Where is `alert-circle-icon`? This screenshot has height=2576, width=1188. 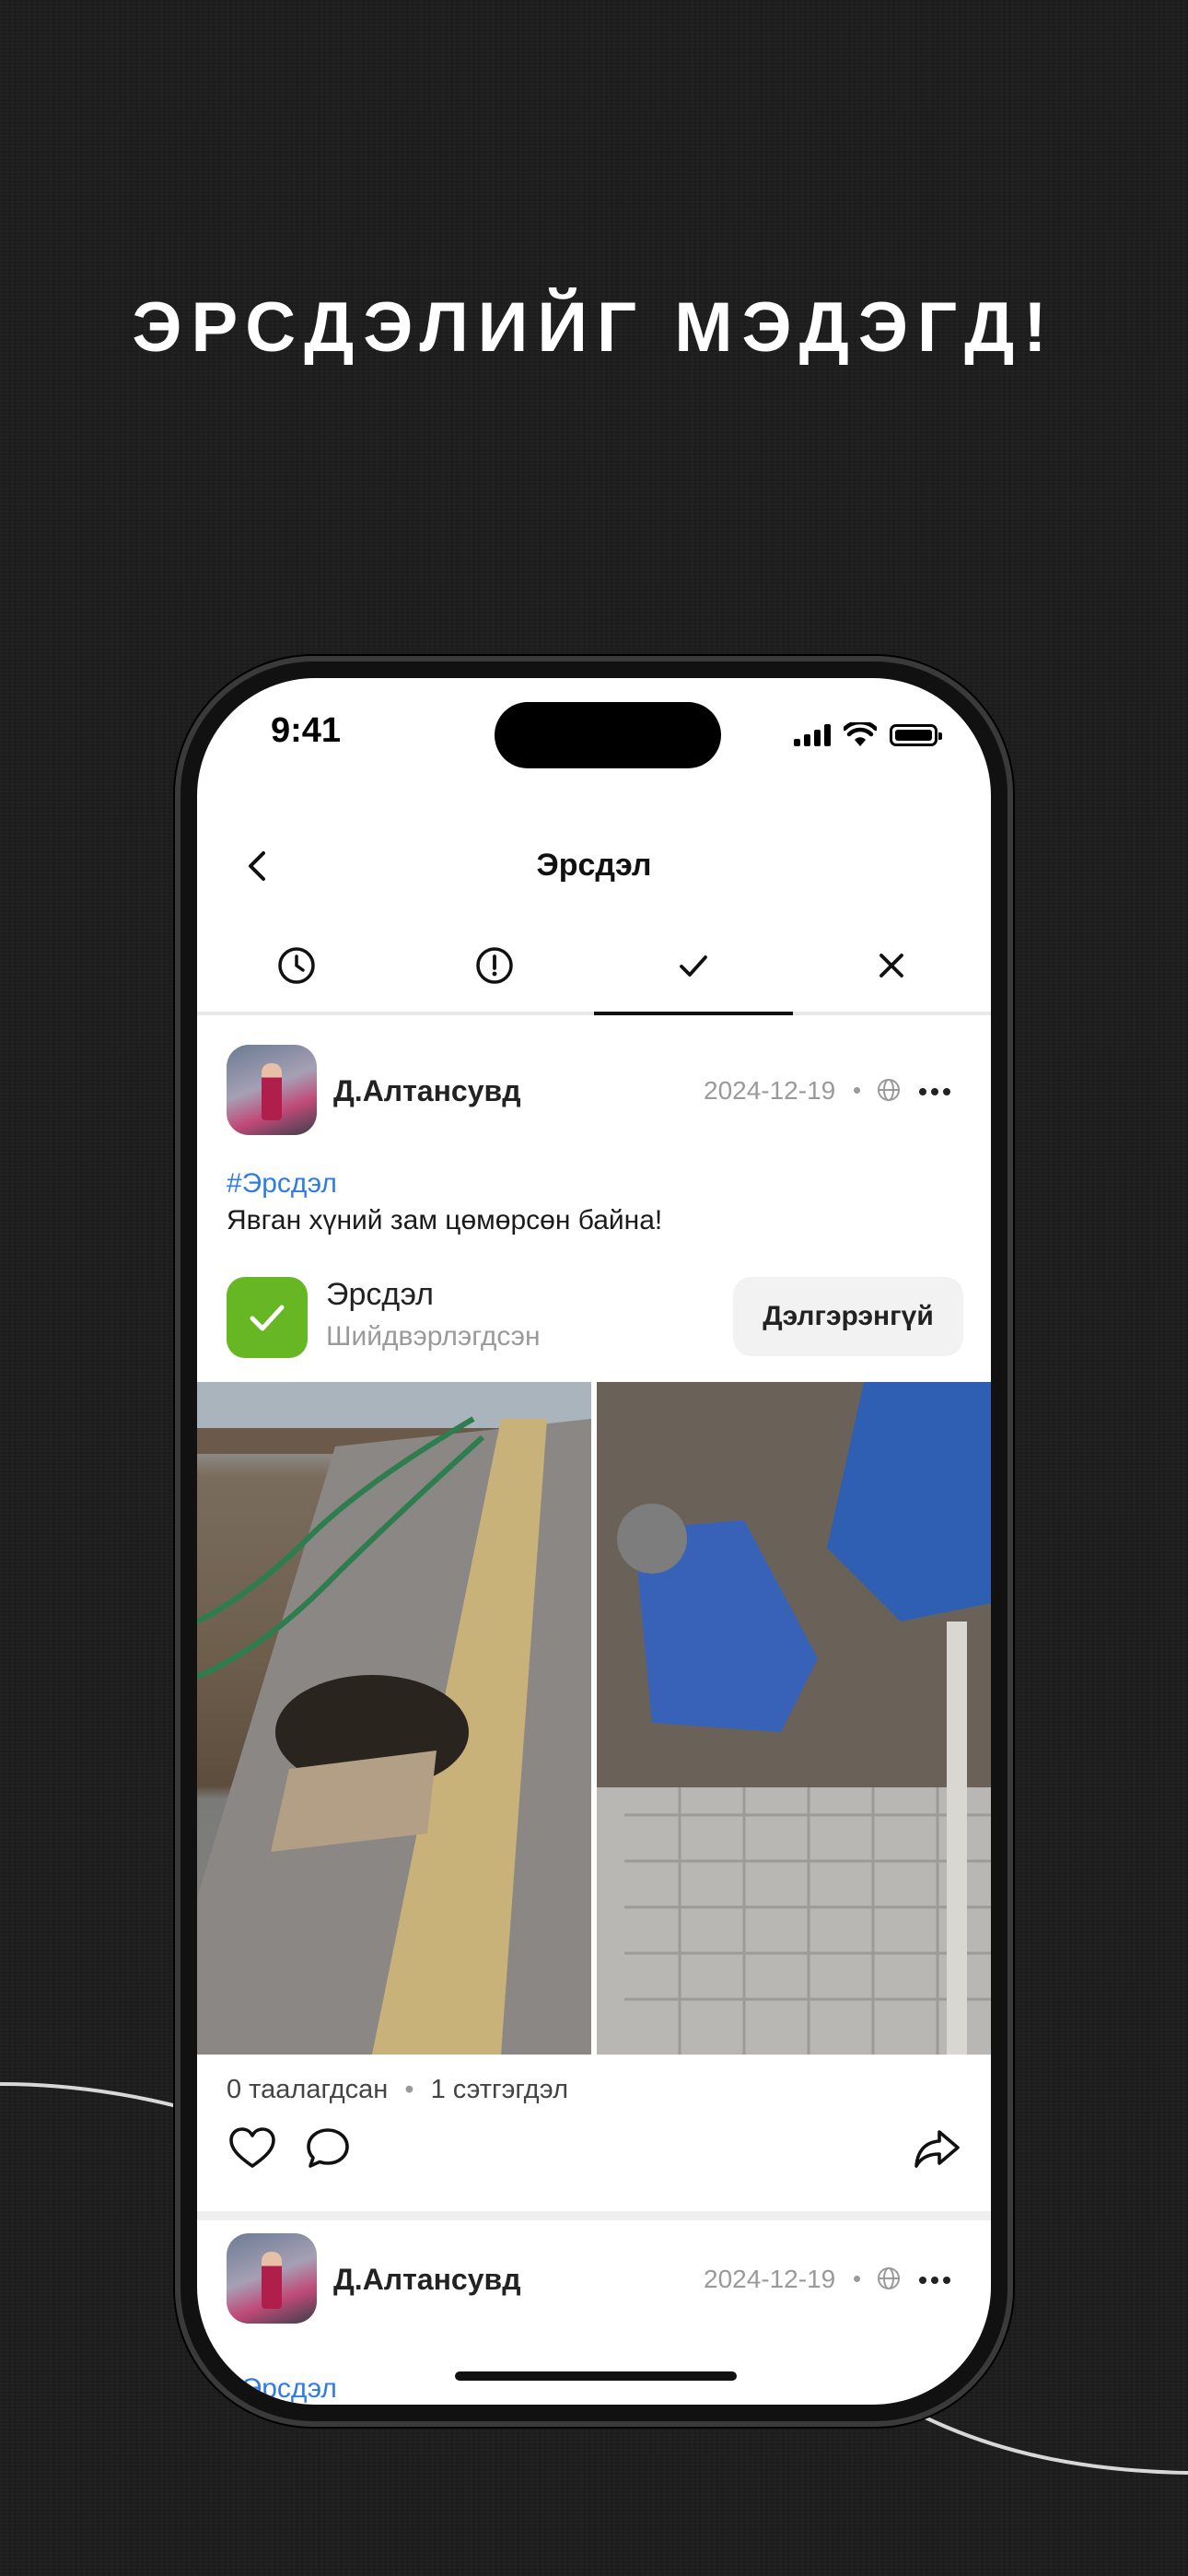 alert-circle-icon is located at coordinates (494, 965).